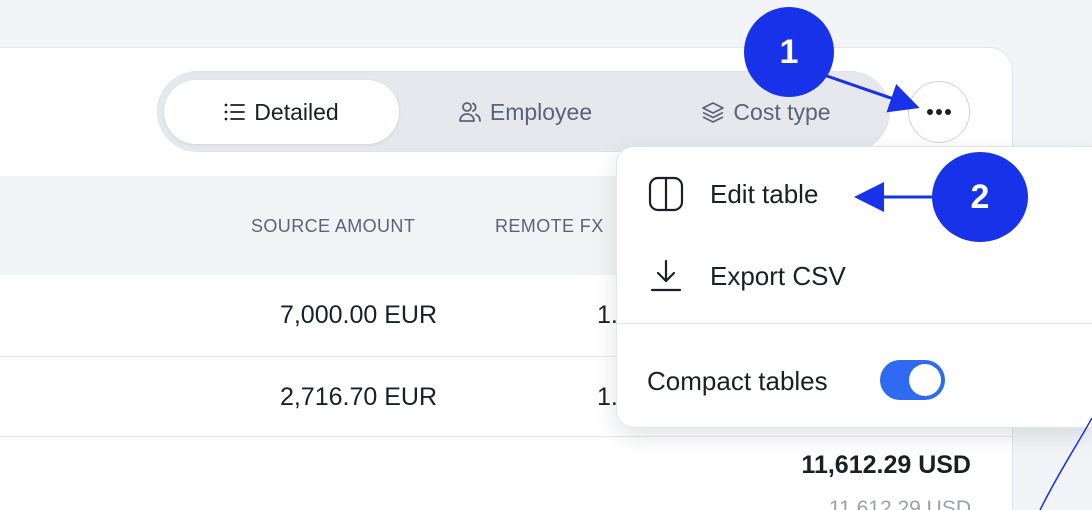 The height and width of the screenshot is (510, 1092). I want to click on annotation-curve, so click(1065, 463).